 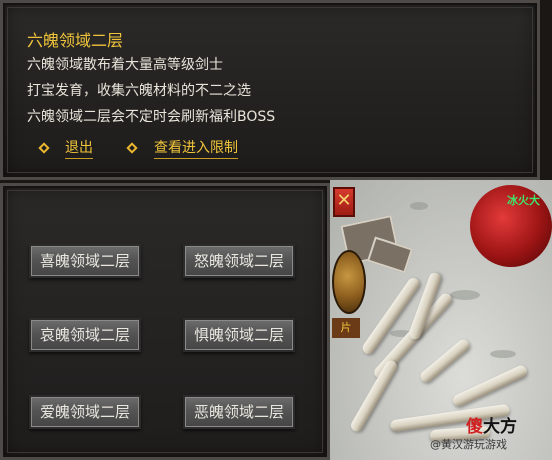 I want to click on floor-button-ai-love: 爱魄领域二层, so click(x=85, y=412).